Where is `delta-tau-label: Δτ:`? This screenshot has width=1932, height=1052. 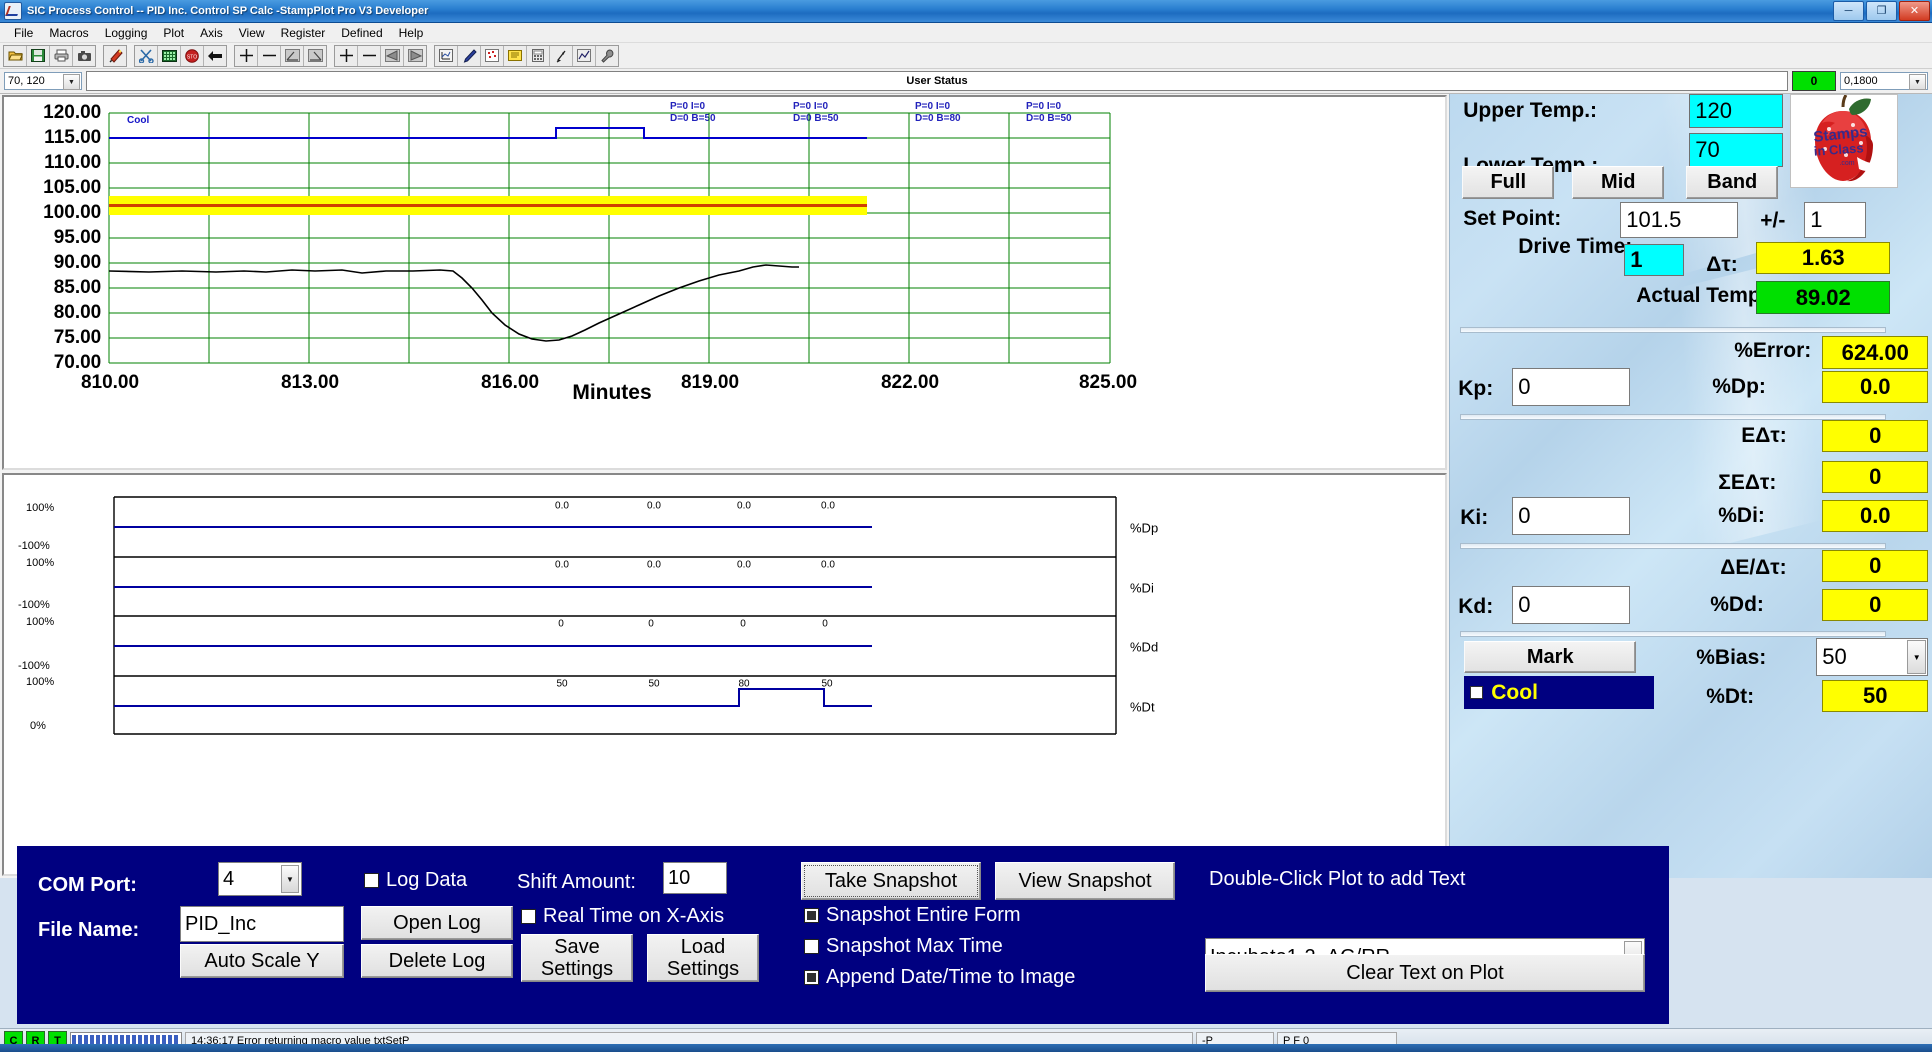 delta-tau-label: Δτ: is located at coordinates (1722, 264).